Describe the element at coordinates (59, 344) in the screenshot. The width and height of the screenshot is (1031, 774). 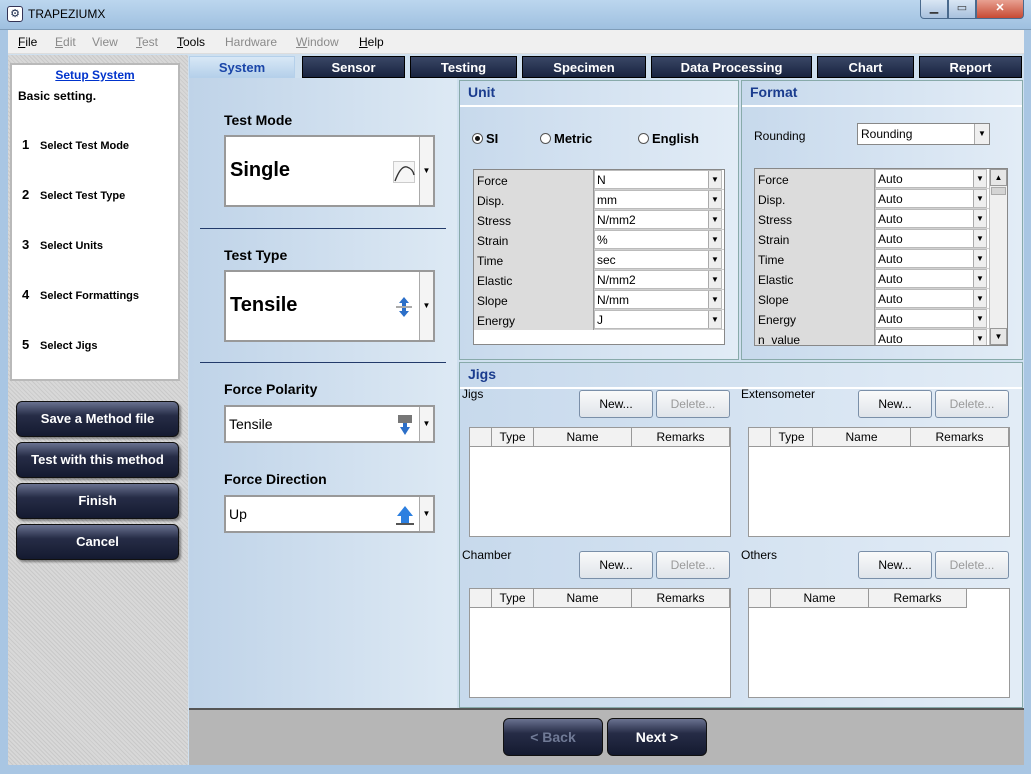
I see `step-5: 5 Select Jigs` at that location.